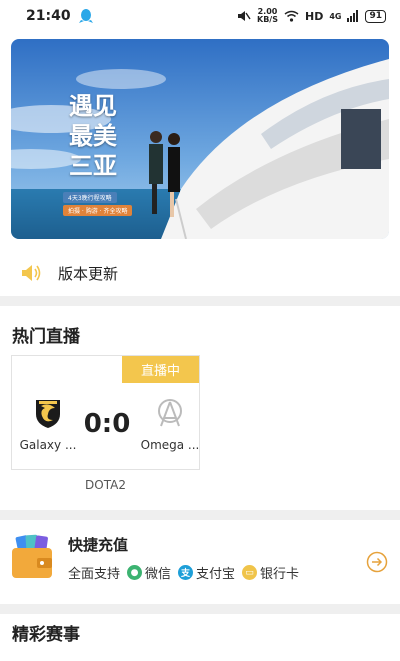 The width and height of the screenshot is (400, 661). Describe the element at coordinates (160, 369) in the screenshot. I see `live-status-badge: 直播中` at that location.